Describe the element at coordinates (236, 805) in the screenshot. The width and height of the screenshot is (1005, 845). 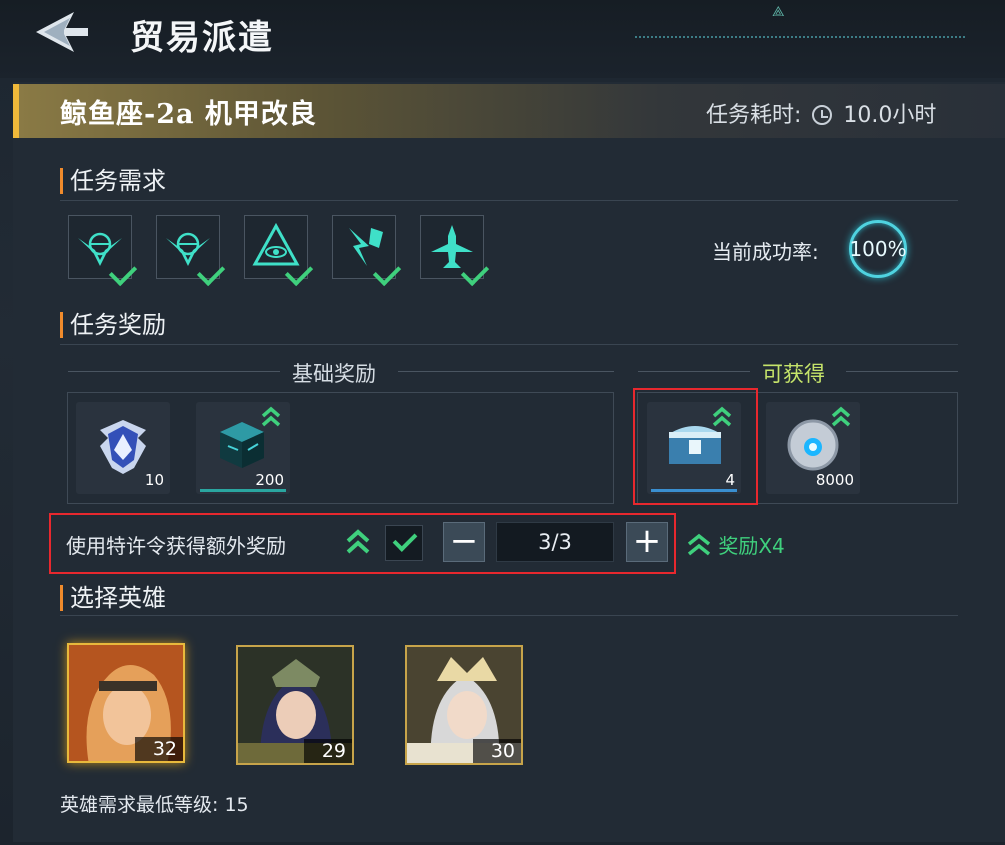
I see `min-level-value: 15` at that location.